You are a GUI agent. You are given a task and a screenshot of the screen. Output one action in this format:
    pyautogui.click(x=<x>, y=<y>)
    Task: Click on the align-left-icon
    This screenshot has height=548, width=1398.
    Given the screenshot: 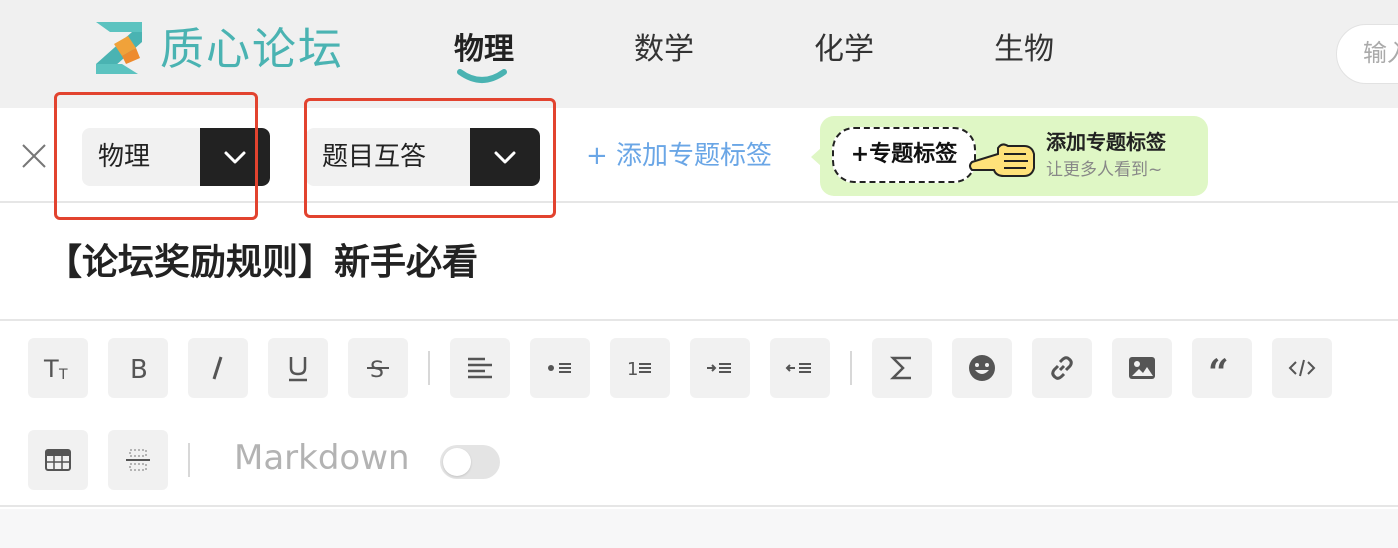 What is the action you would take?
    pyautogui.click(x=480, y=368)
    